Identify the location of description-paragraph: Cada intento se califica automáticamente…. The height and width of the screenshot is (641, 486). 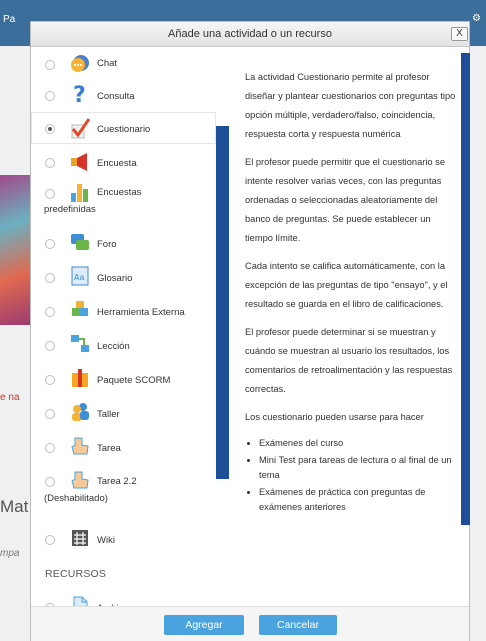
(346, 285).